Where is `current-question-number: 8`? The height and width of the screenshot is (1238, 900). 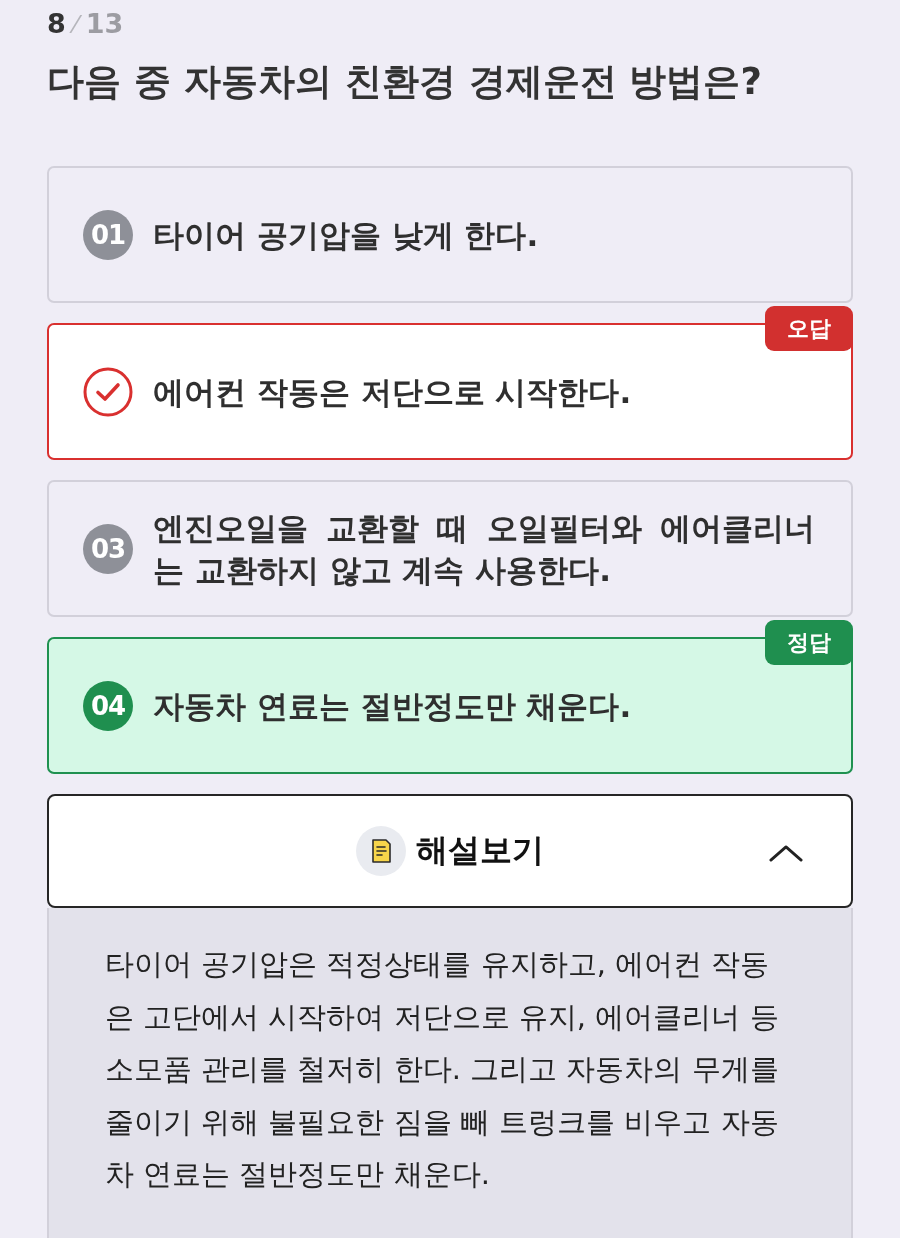 current-question-number: 8 is located at coordinates (56, 23).